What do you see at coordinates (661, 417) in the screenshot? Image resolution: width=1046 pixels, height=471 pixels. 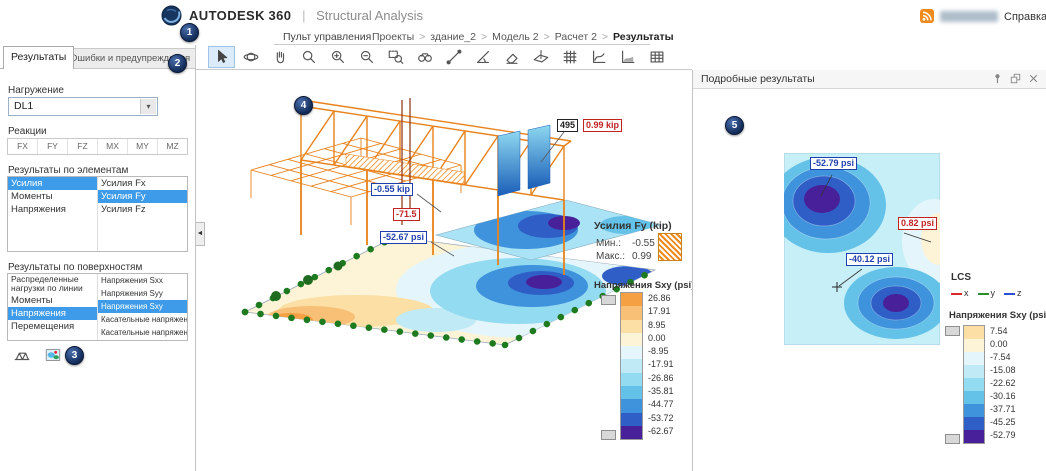 I see `legend-value: -53.72` at bounding box center [661, 417].